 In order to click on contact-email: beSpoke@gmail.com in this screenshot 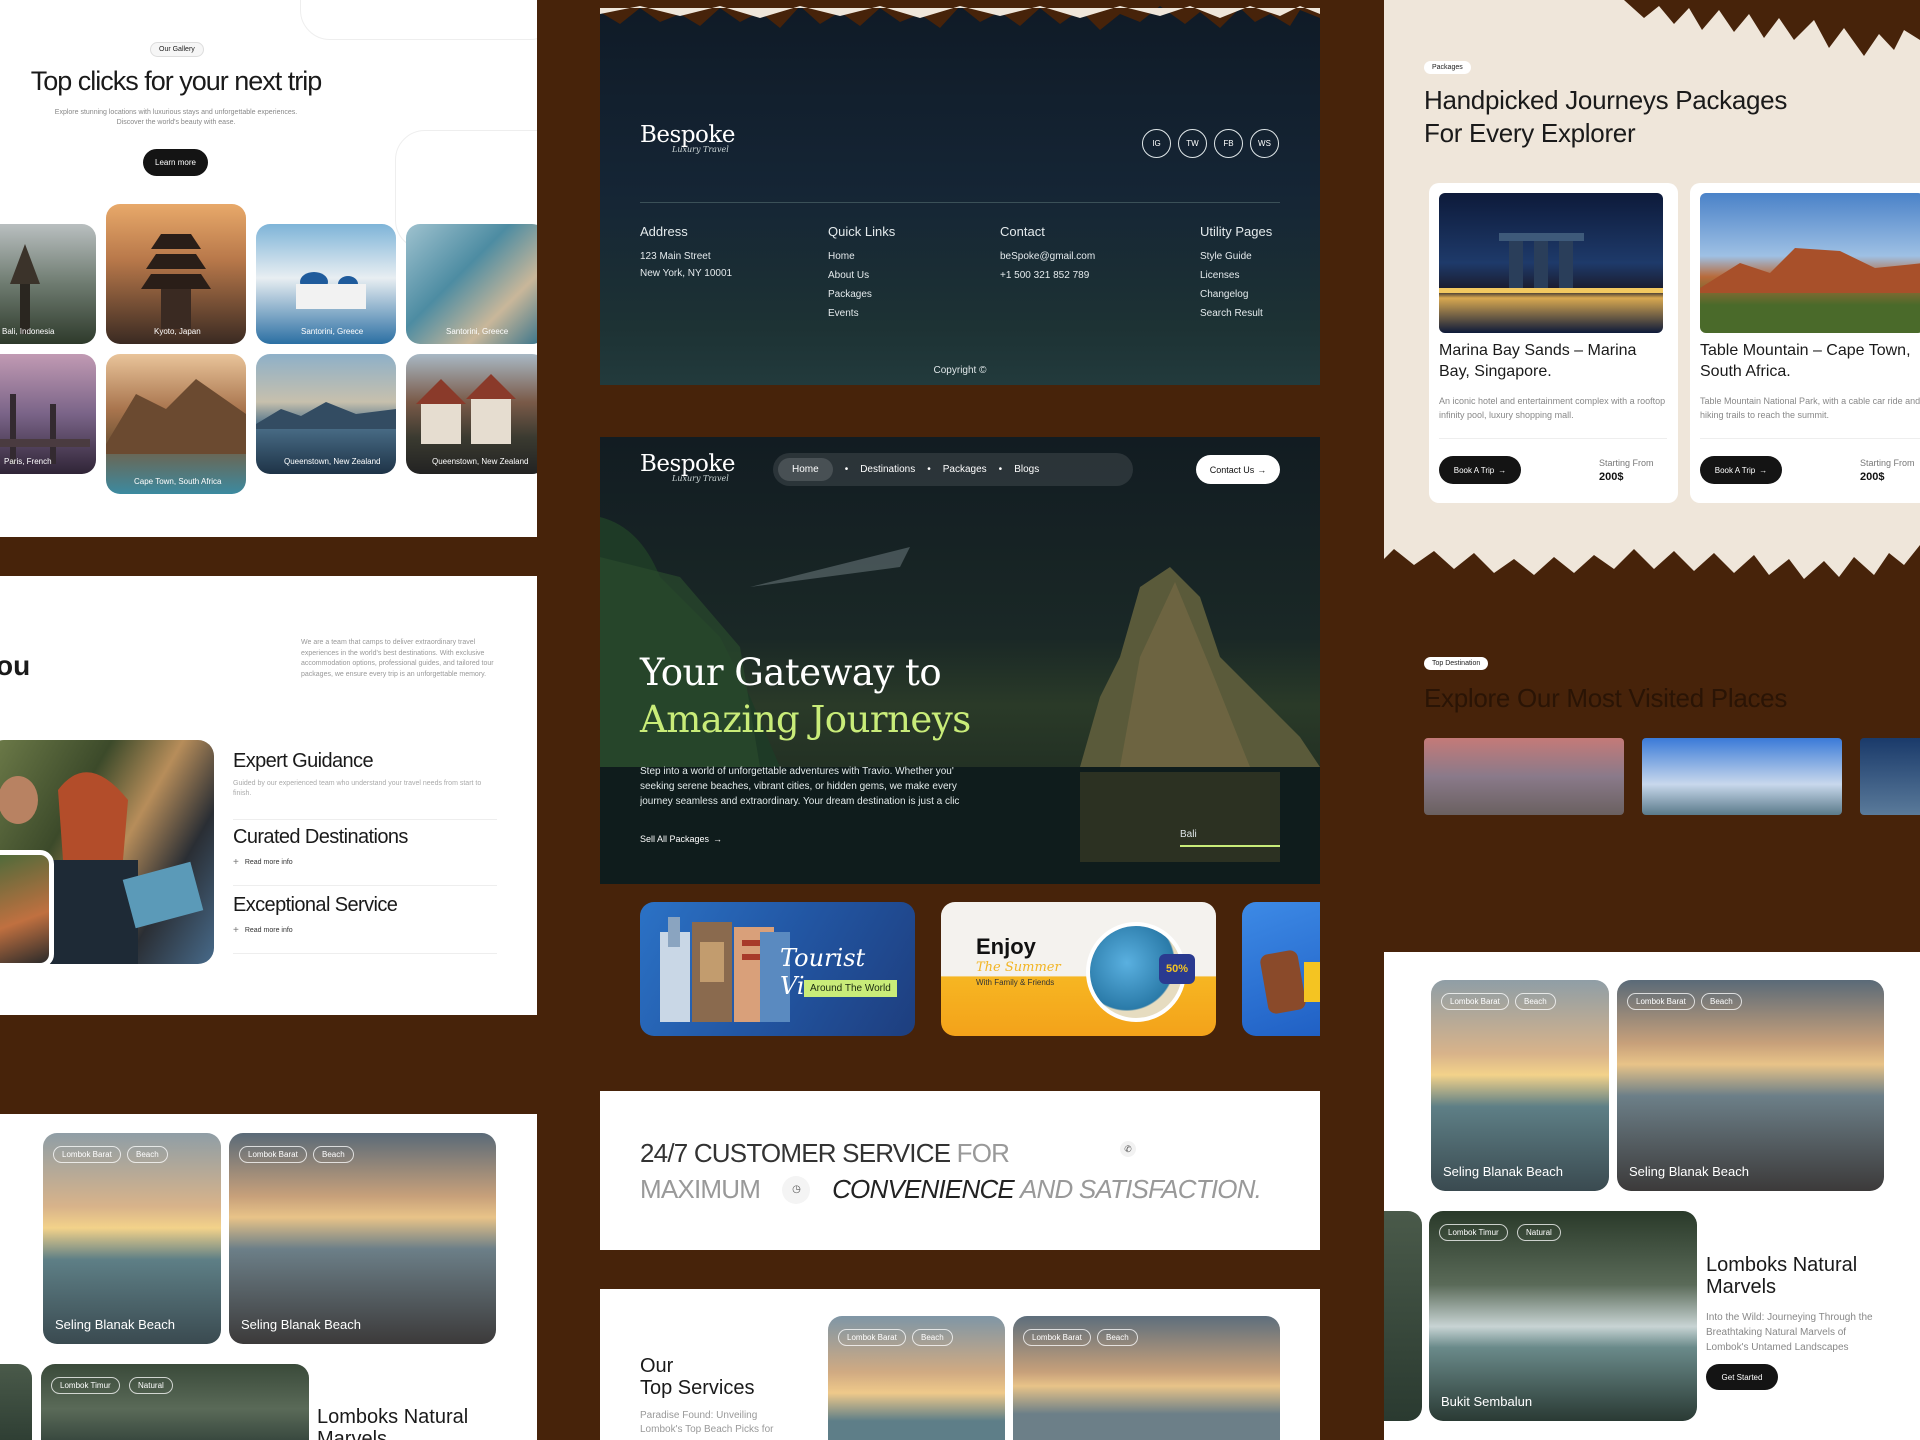, I will do `click(1047, 256)`.